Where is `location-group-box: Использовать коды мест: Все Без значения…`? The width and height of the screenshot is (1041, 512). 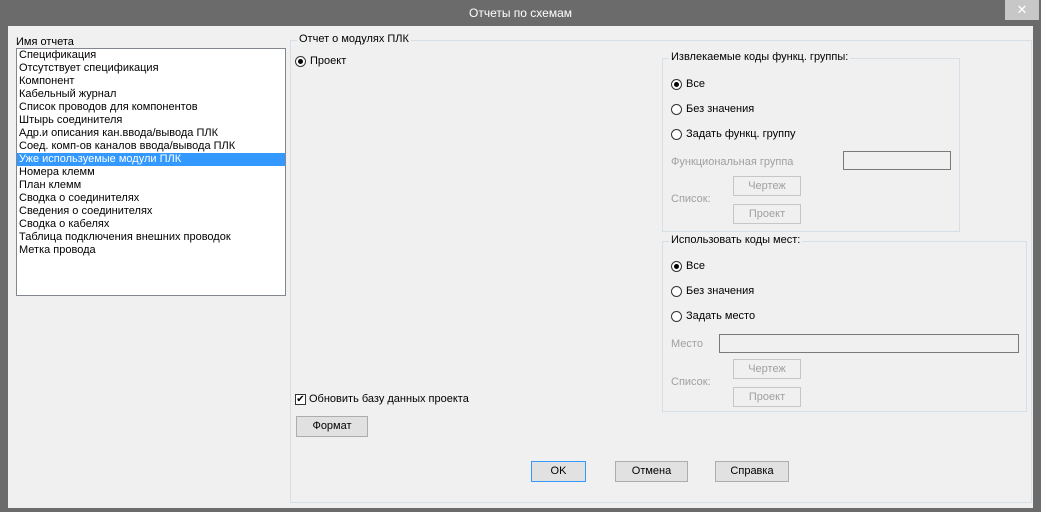
location-group-box: Использовать коды мест: Все Без значения… is located at coordinates (844, 323).